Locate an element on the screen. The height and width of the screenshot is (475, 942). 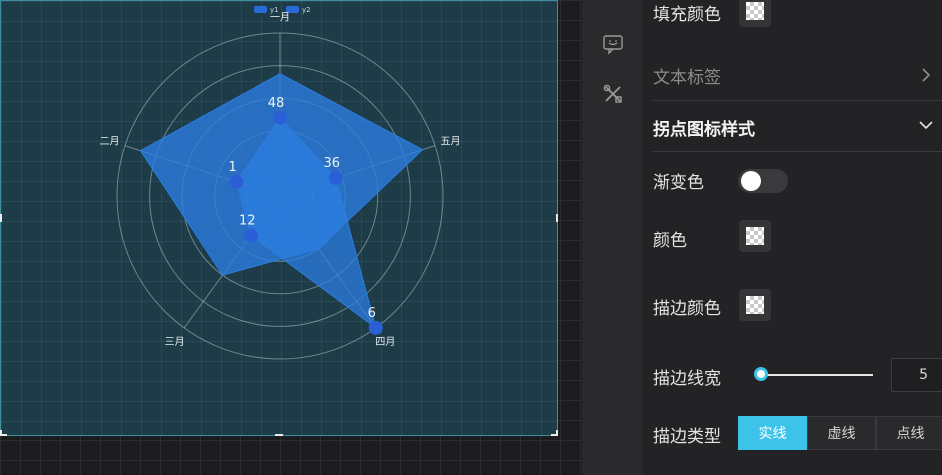
stroke-color-picker is located at coordinates (755, 305).